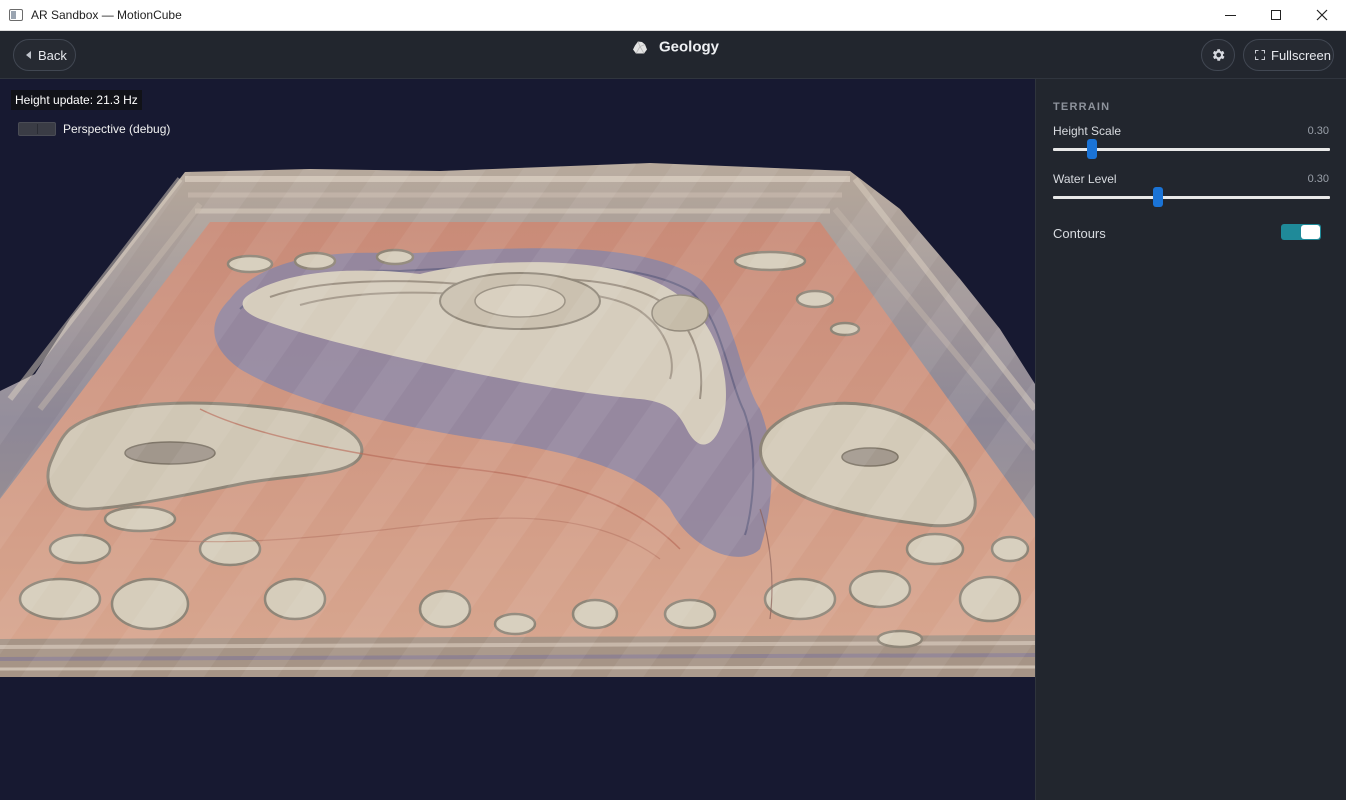 The height and width of the screenshot is (800, 1346). Describe the element at coordinates (117, 129) in the screenshot. I see `perspective-label: Perspective (debug)` at that location.